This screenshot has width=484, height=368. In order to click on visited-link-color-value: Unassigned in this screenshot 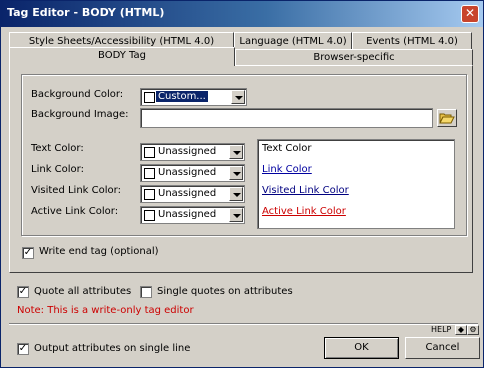, I will do `click(187, 193)`.